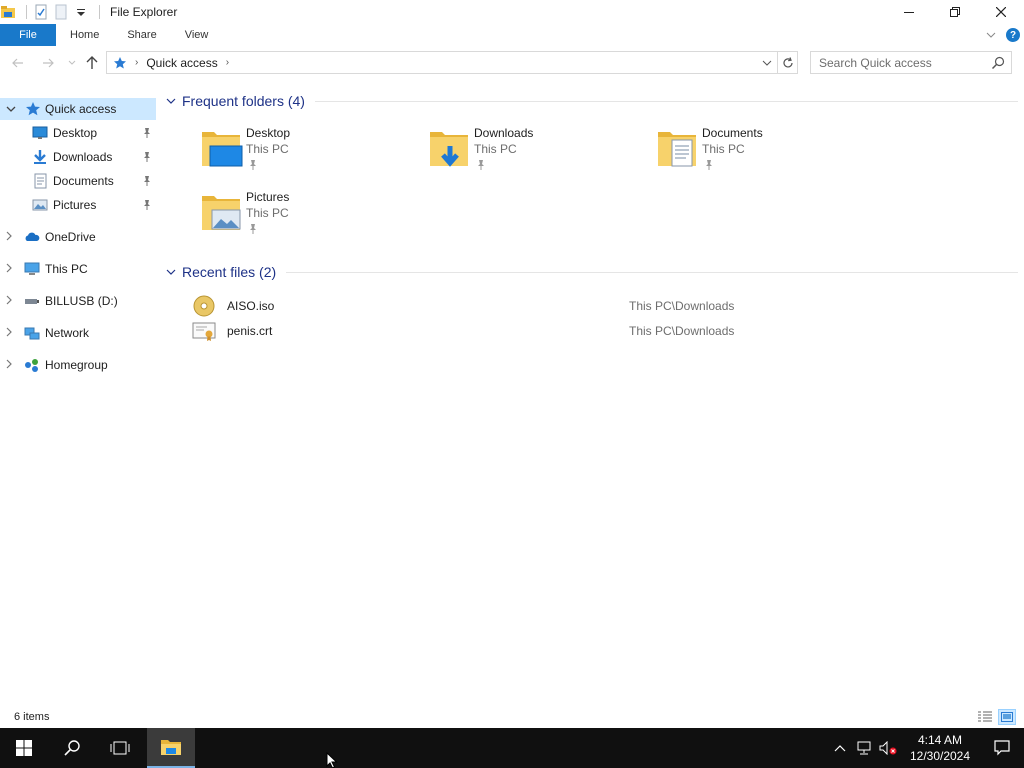 Image resolution: width=1024 pixels, height=768 pixels. Describe the element at coordinates (78, 333) in the screenshot. I see `sidebar-item-network: Network` at that location.